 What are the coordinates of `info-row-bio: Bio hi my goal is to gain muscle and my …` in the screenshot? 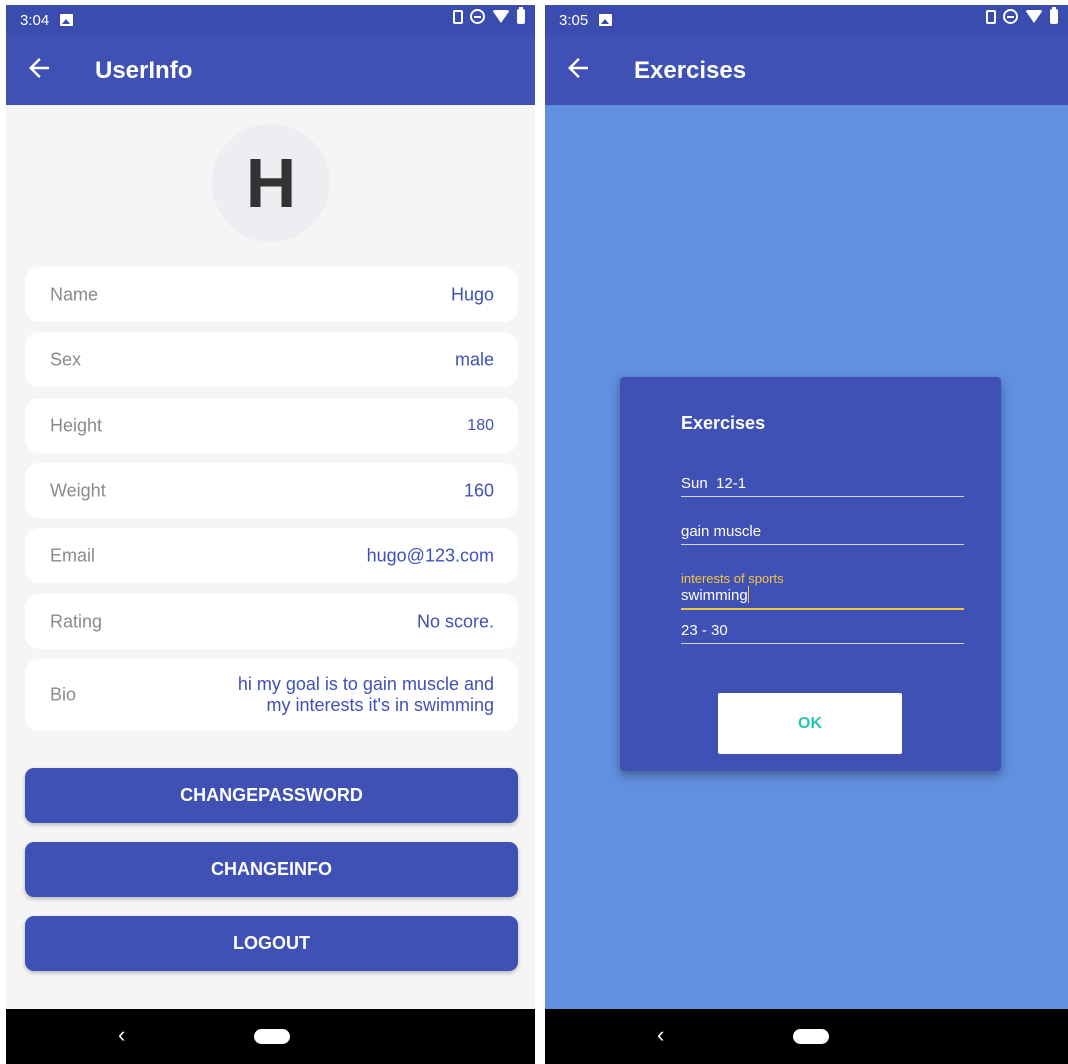 It's located at (271, 695).